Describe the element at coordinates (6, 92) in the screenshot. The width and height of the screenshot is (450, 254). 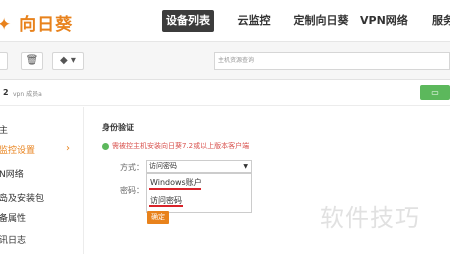
I see `member-count: 2` at that location.